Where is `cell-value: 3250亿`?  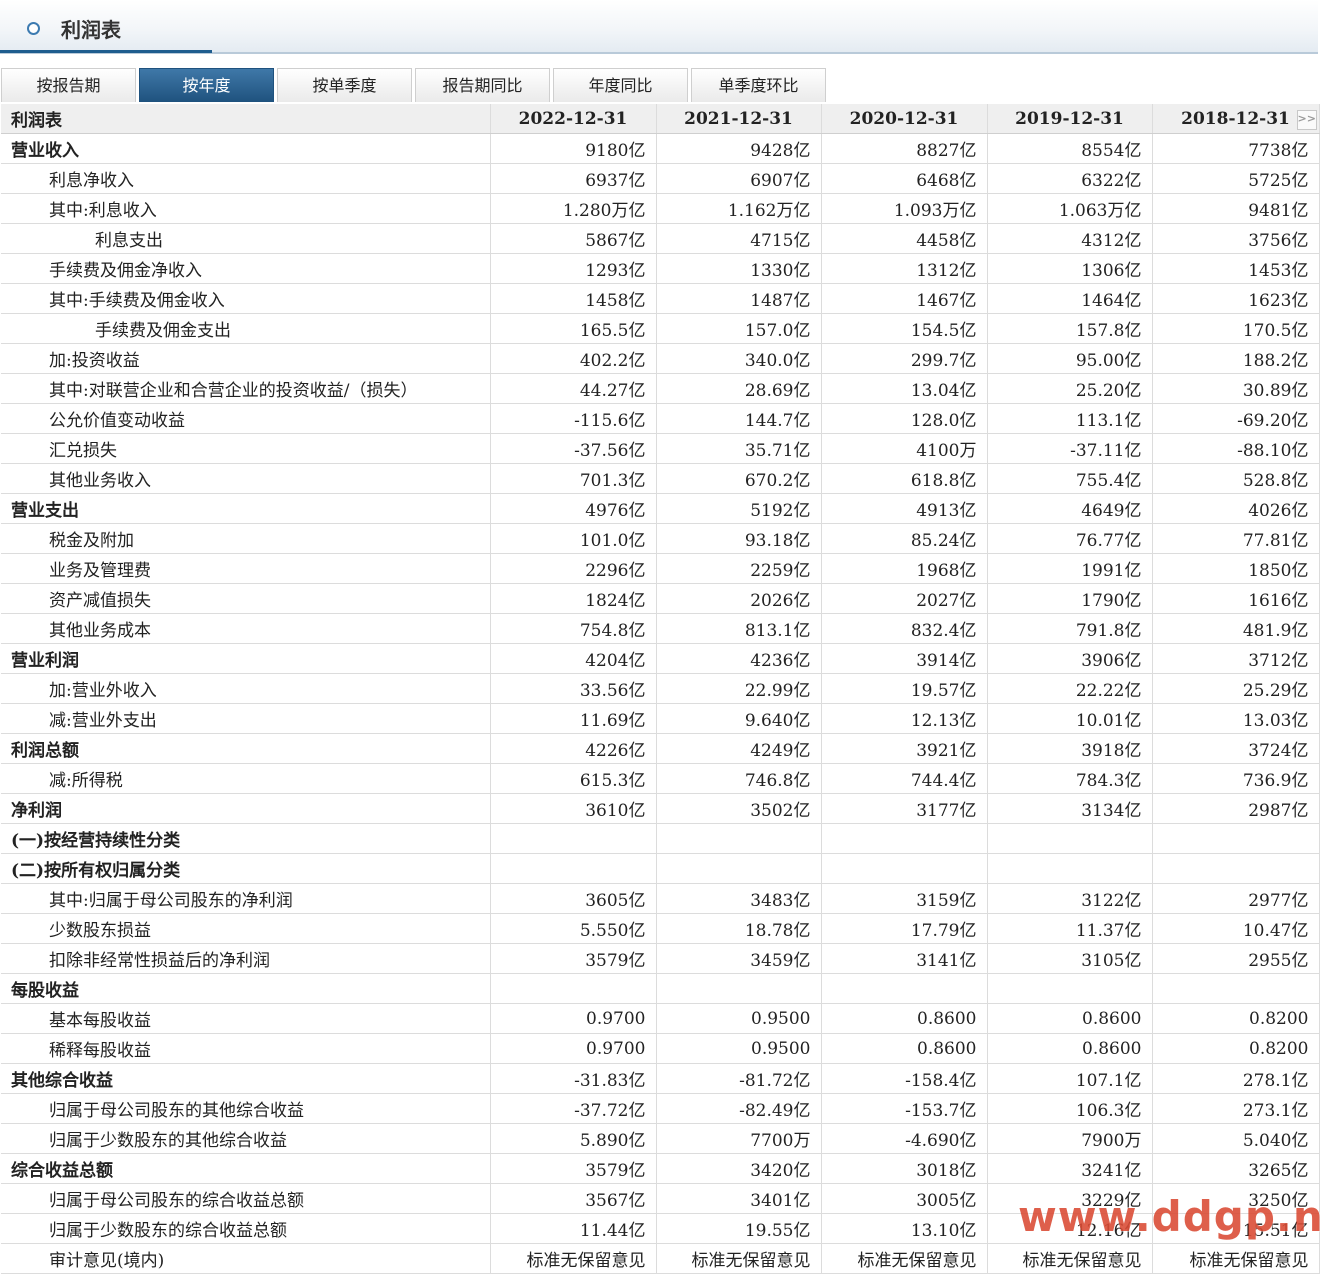 cell-value: 3250亿 is located at coordinates (1236, 1198).